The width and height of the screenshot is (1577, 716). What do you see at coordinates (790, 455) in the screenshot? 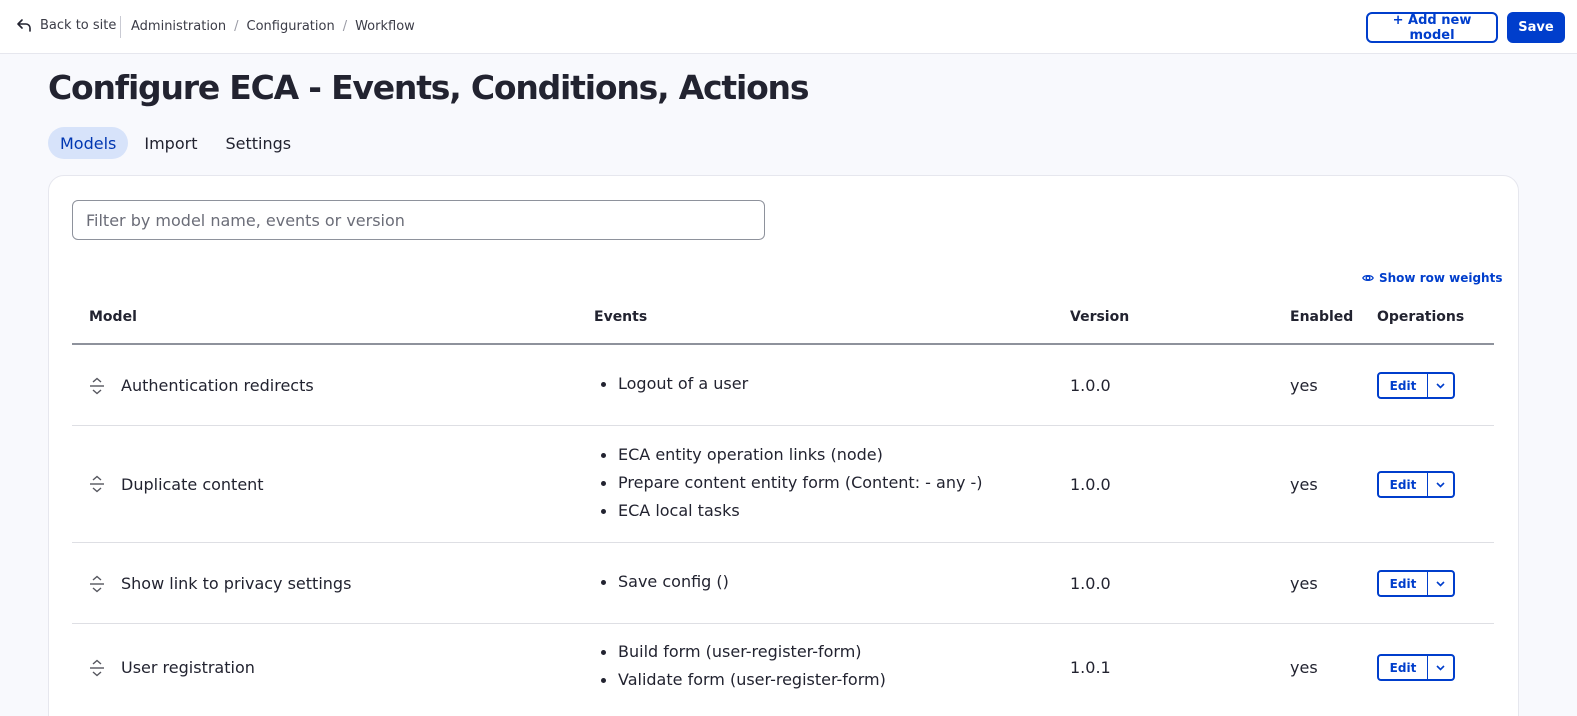
I see `event-item: ECA entity operation links (node)` at bounding box center [790, 455].